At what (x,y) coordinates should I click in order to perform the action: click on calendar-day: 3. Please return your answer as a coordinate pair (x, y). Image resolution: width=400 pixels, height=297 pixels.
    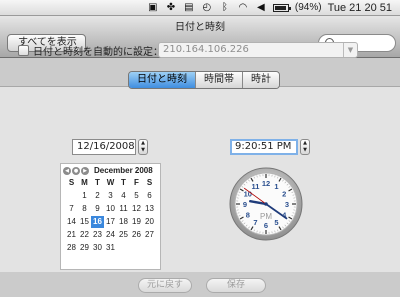
    Looking at the image, I should click on (110, 196).